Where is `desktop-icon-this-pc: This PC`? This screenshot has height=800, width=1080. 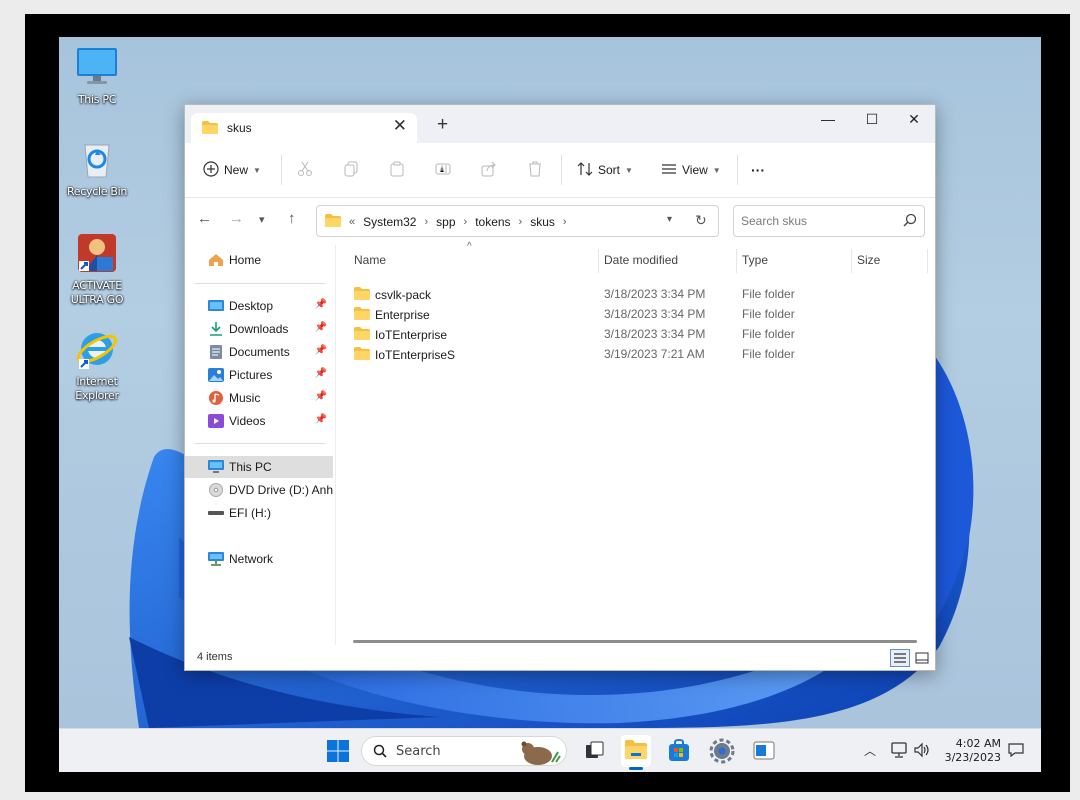
desktop-icon-this-pc: This PC is located at coordinates (97, 76).